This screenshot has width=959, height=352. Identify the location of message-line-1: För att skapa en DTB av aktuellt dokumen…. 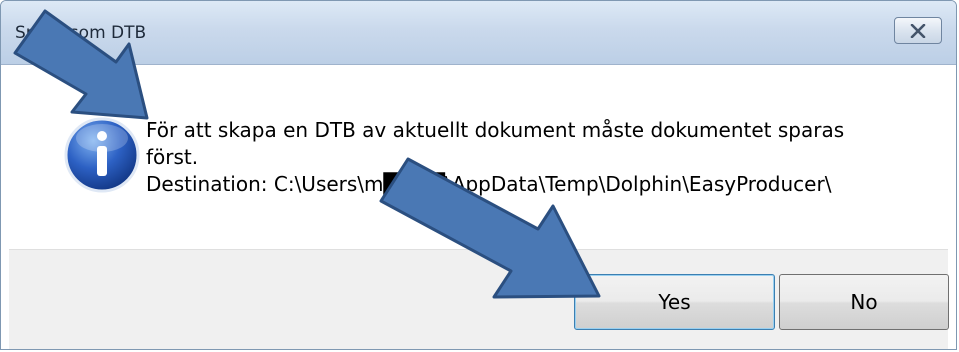
(495, 130).